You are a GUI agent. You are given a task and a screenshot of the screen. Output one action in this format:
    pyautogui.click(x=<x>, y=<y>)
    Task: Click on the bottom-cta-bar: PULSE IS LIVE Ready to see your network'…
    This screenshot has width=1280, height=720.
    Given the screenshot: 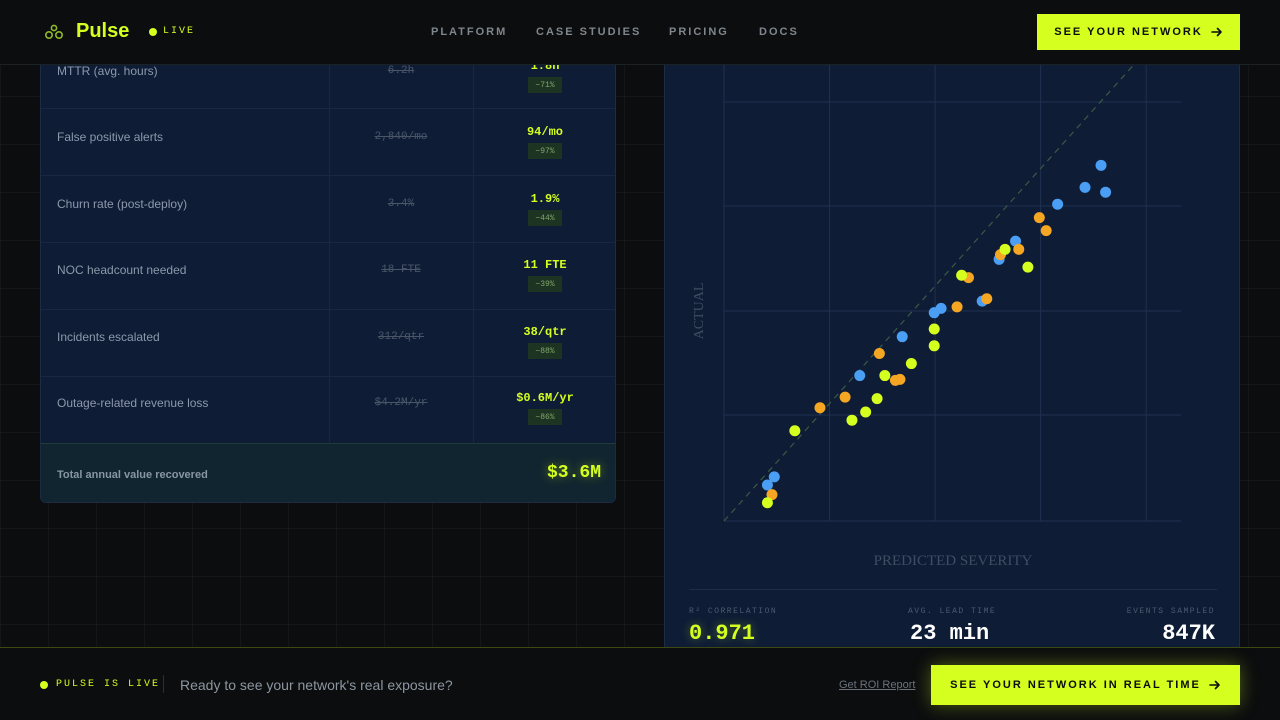 What is the action you would take?
    pyautogui.click(x=640, y=683)
    